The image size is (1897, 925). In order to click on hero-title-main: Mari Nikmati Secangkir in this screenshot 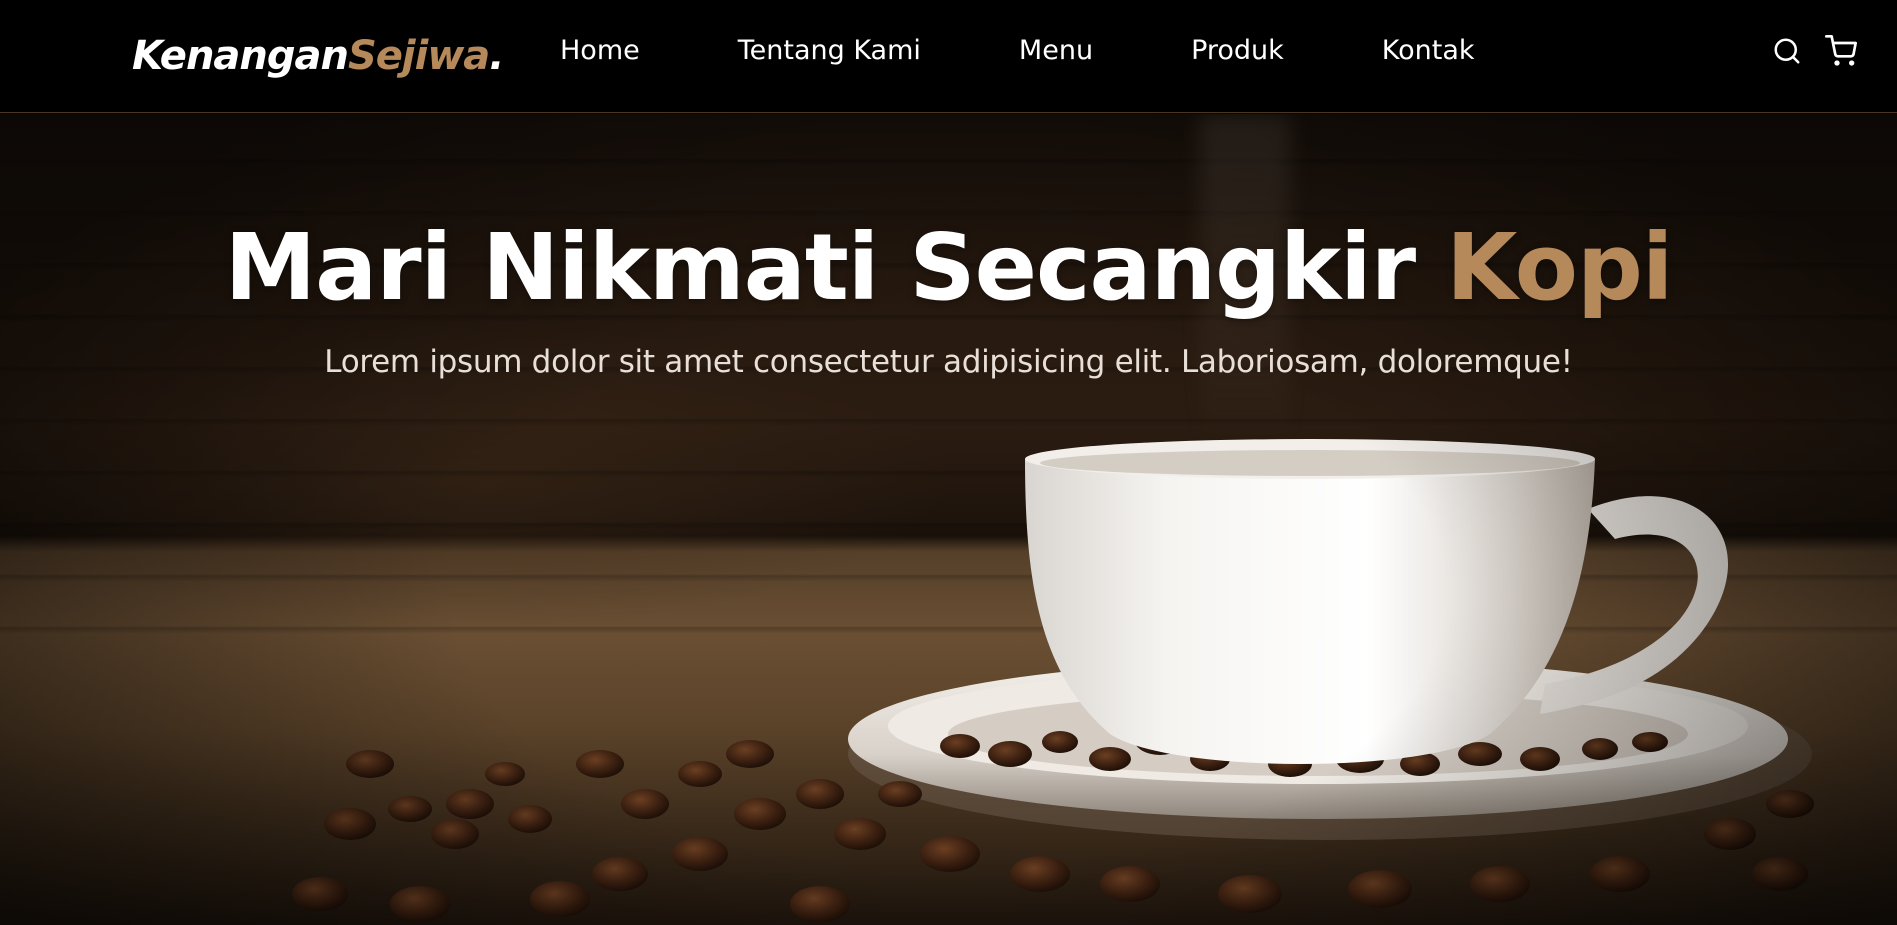, I will do `click(835, 267)`.